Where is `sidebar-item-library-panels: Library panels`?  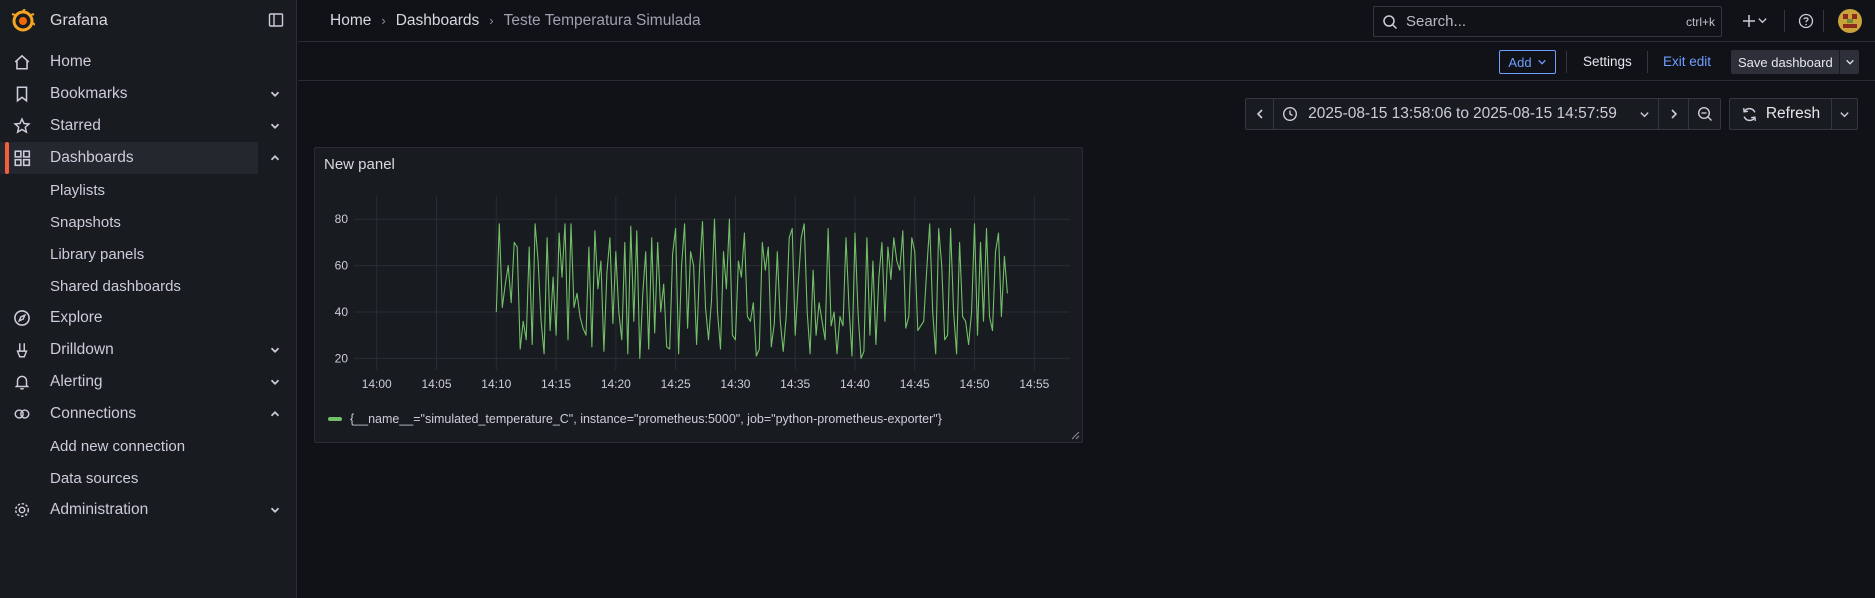 sidebar-item-library-panels: Library panels is located at coordinates (148, 254).